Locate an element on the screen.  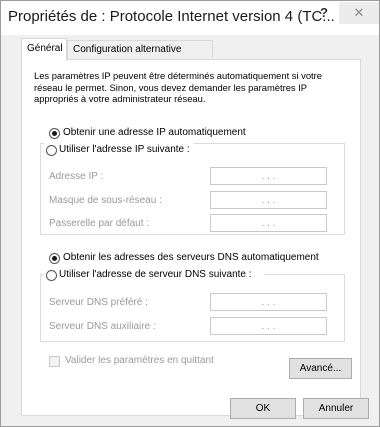
dns-auto-radio is located at coordinates (54, 258).